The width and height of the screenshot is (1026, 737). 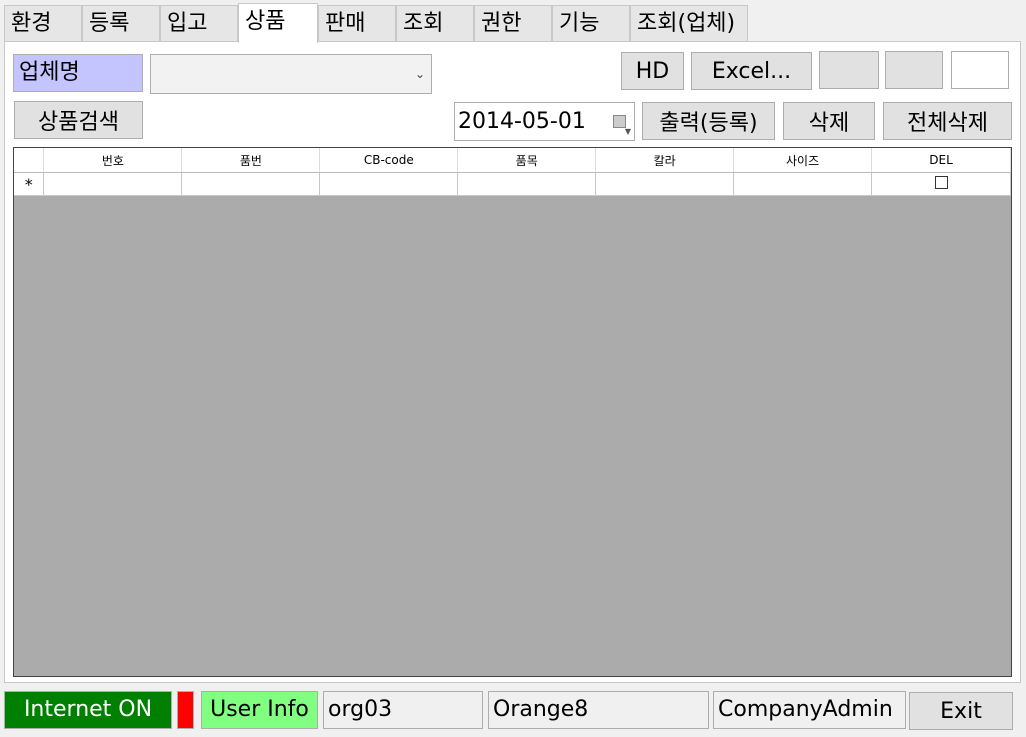 I want to click on chevron-down-icon: ⌄, so click(x=419, y=74).